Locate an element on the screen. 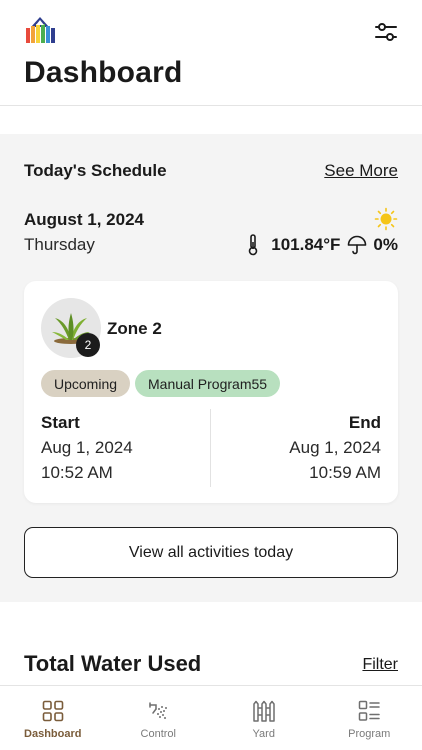 Image resolution: width=422 pixels, height=750 pixels. bottom-nav: Dashboard Control Yard Program is located at coordinates (211, 717).